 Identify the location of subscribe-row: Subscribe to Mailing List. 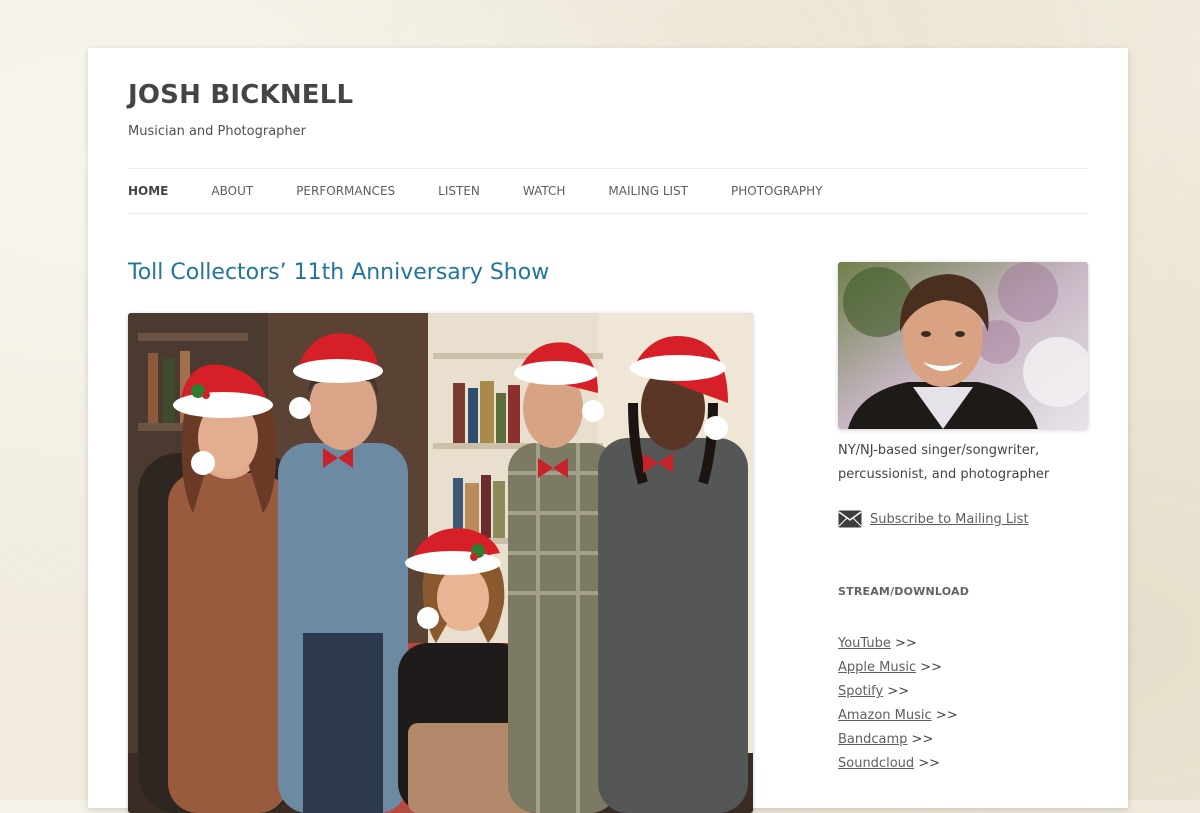
(963, 519).